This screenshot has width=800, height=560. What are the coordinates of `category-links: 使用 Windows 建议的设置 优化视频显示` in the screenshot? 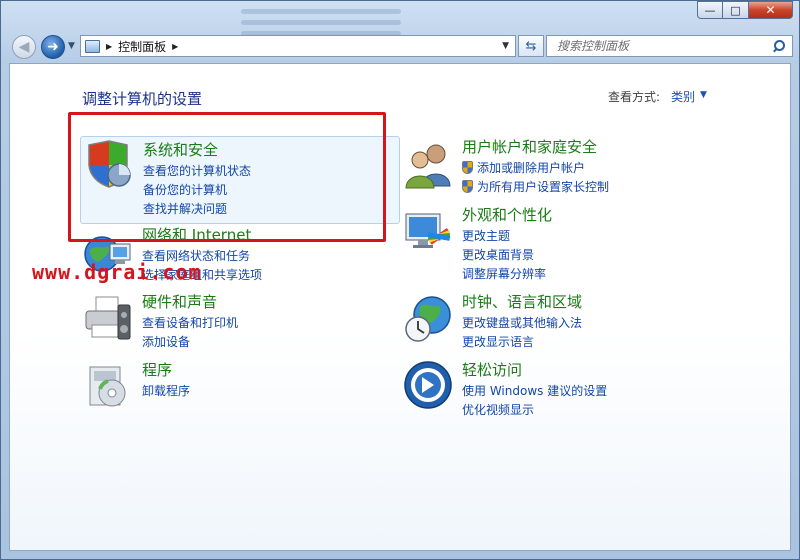 It's located at (534, 400).